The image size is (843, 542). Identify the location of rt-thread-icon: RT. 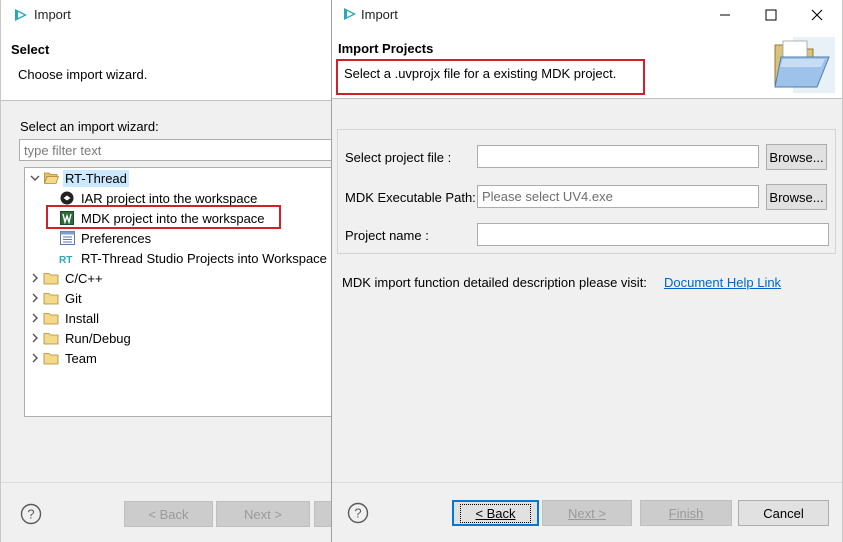
(67, 258).